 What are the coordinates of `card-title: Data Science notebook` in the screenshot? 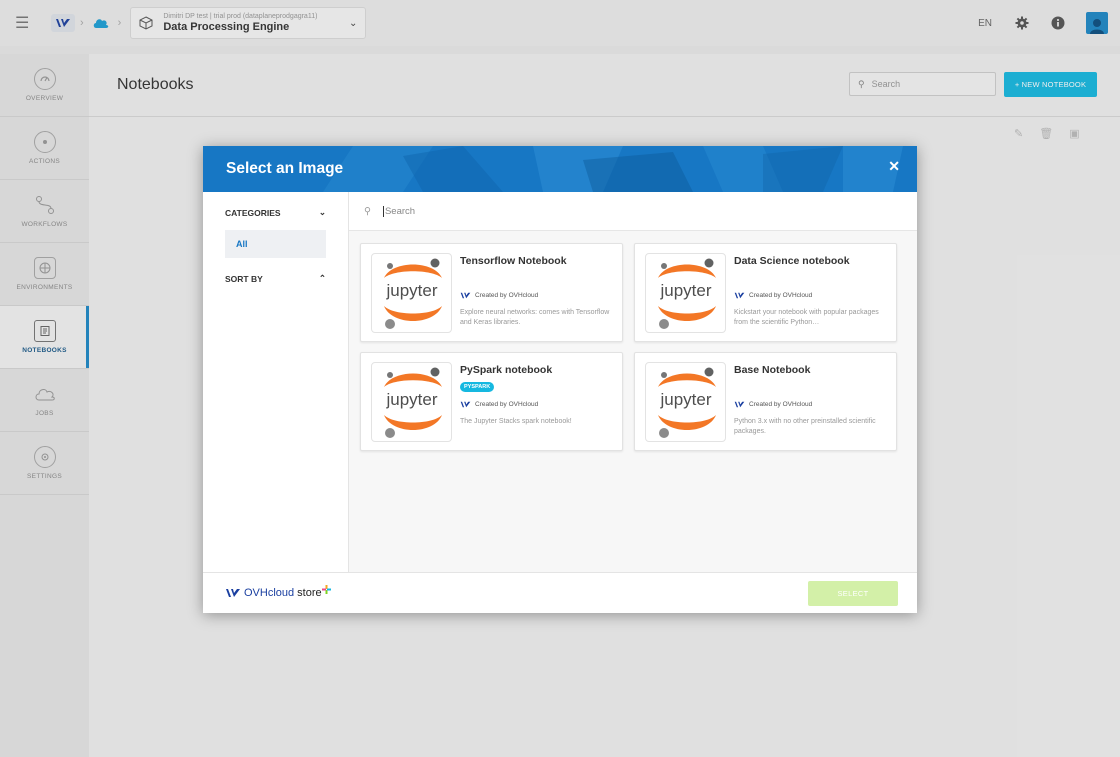 It's located at (792, 261).